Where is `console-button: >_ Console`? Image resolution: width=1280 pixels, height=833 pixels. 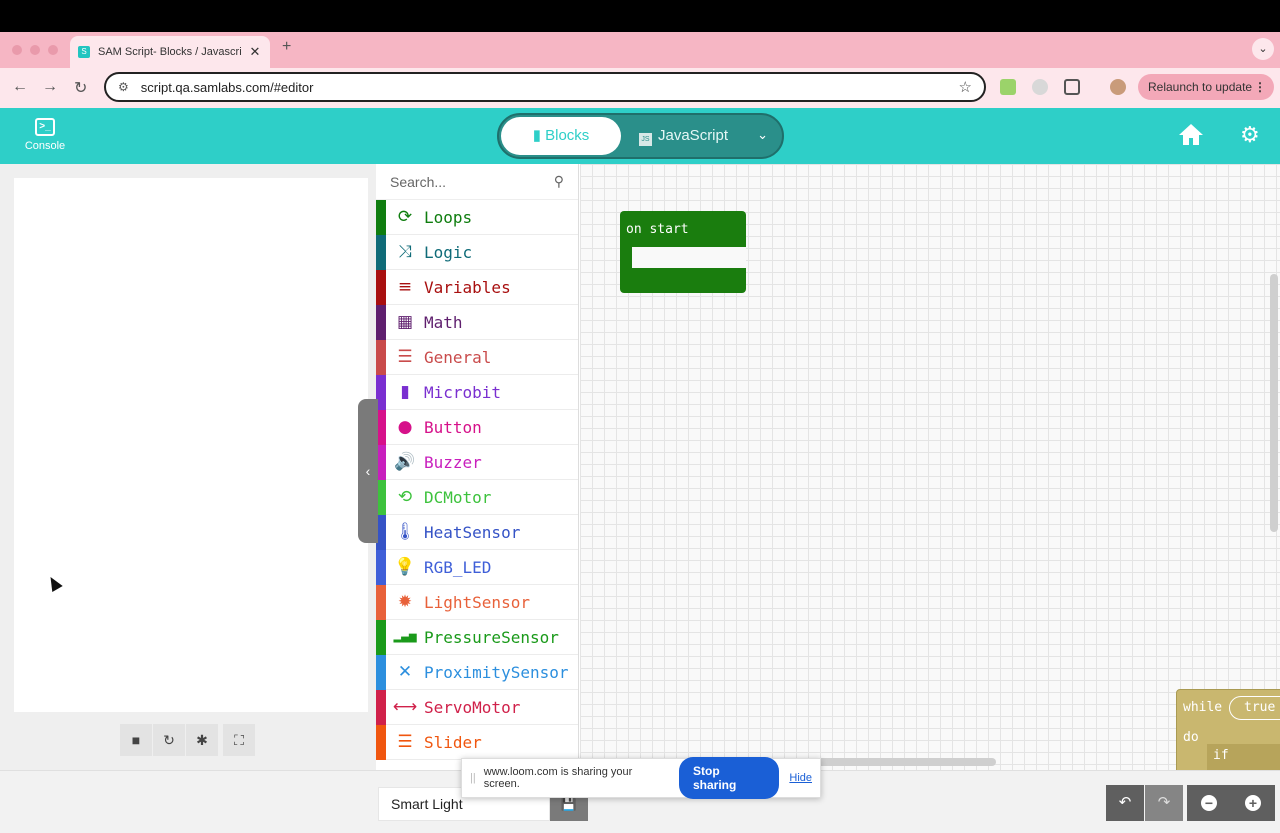 console-button: >_ Console is located at coordinates (45, 135).